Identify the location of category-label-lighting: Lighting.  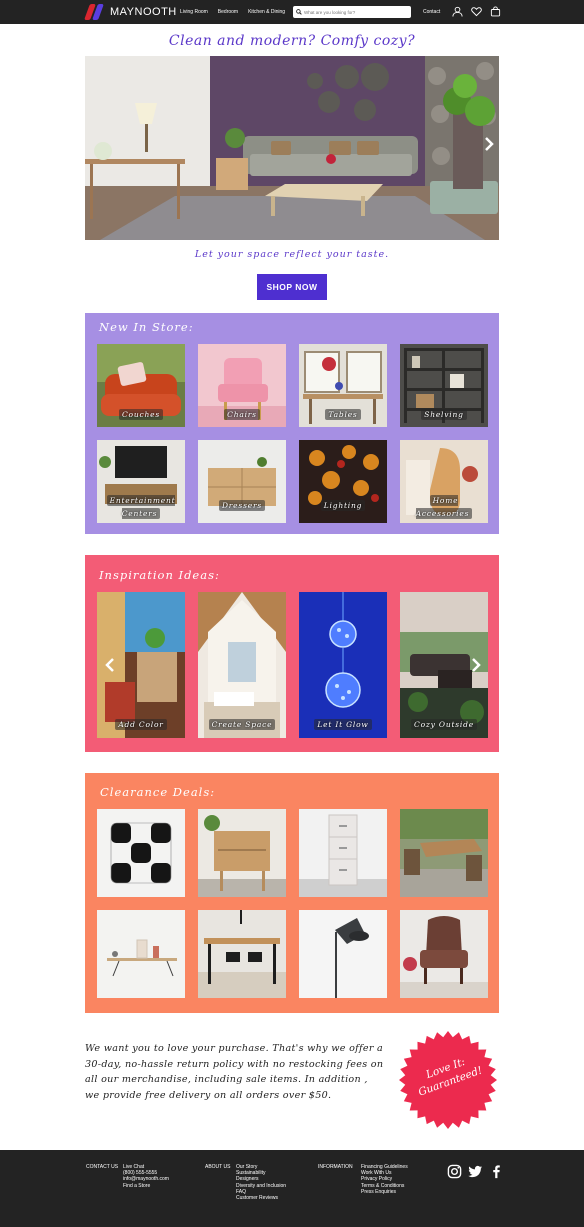
(343, 505).